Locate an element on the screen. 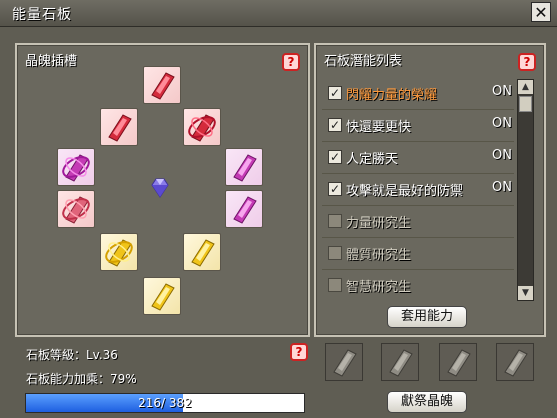  progress-text: 216/ 382 is located at coordinates (165, 403).